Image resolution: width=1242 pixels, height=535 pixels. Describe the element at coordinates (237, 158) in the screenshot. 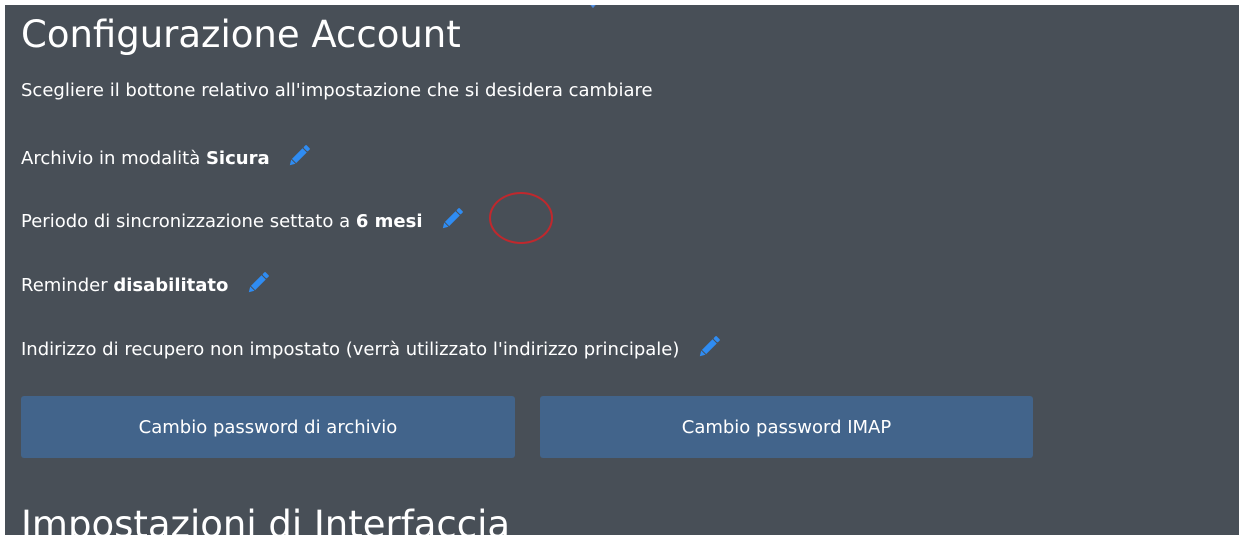

I see `archive-mode-value: Sicura` at that location.